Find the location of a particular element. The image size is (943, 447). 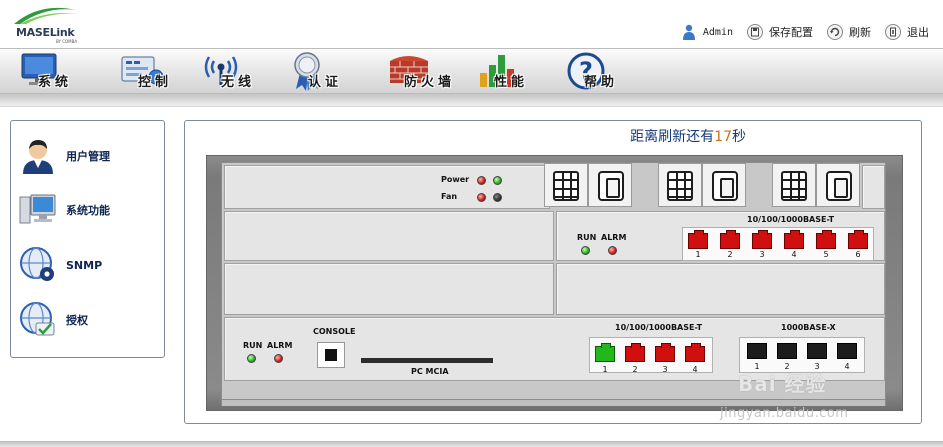

refresh-button: 刷新 is located at coordinates (860, 32).